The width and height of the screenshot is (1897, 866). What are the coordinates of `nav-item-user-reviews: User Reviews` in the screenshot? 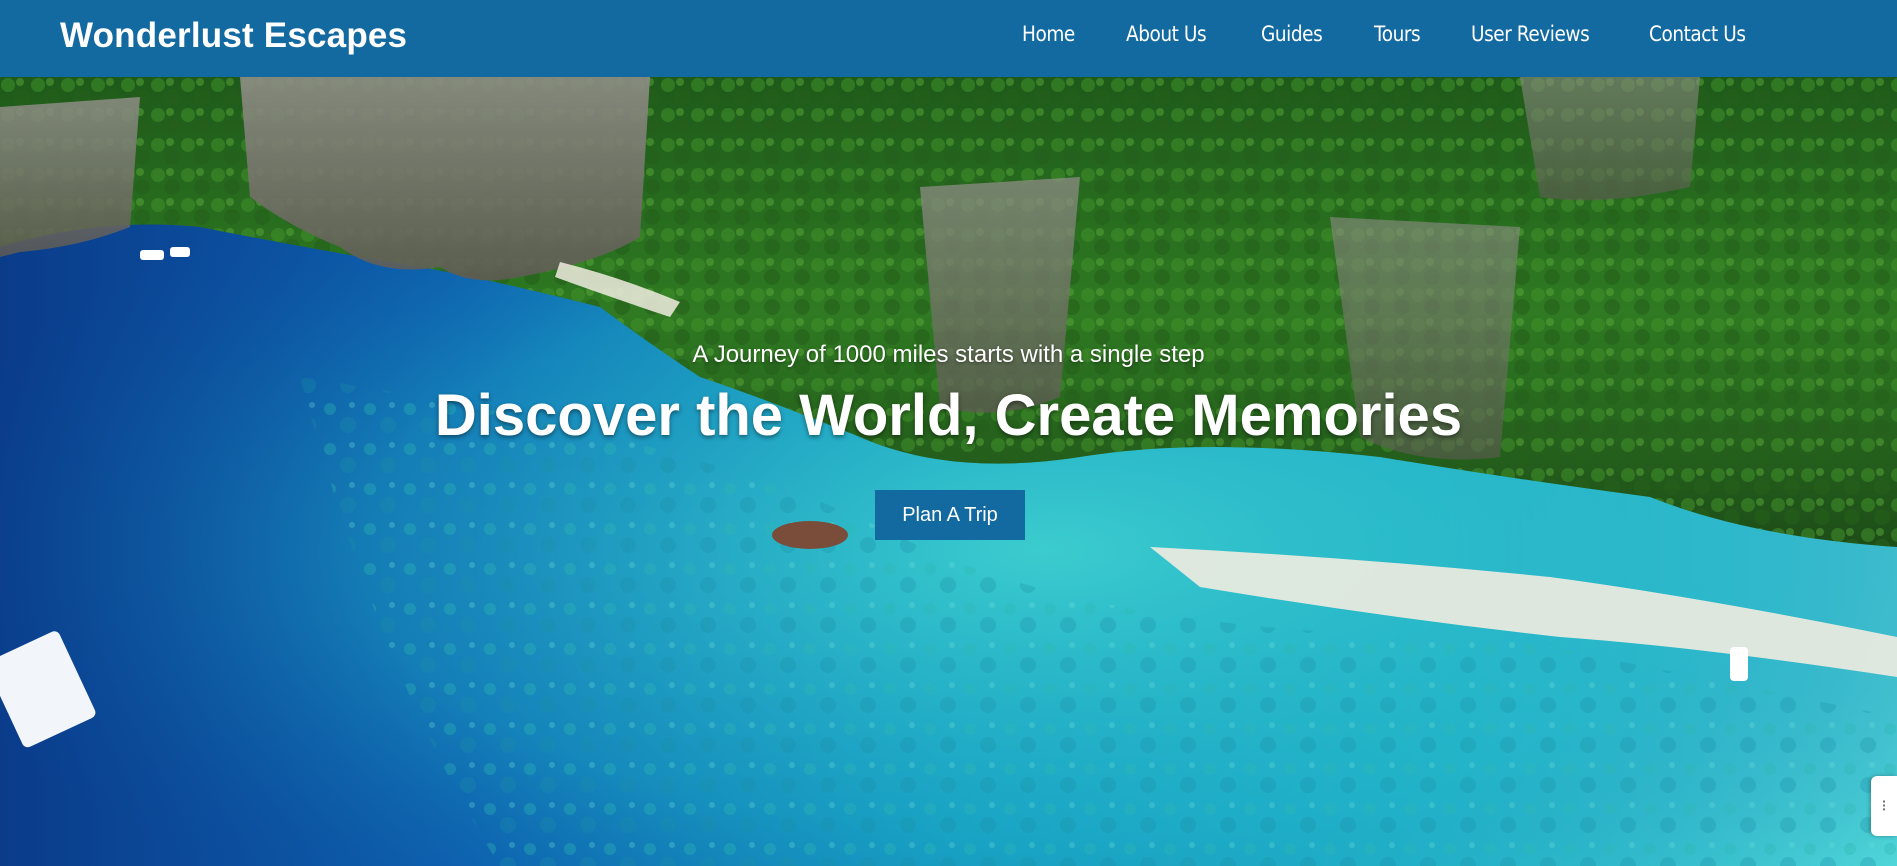 It's located at (1530, 34).